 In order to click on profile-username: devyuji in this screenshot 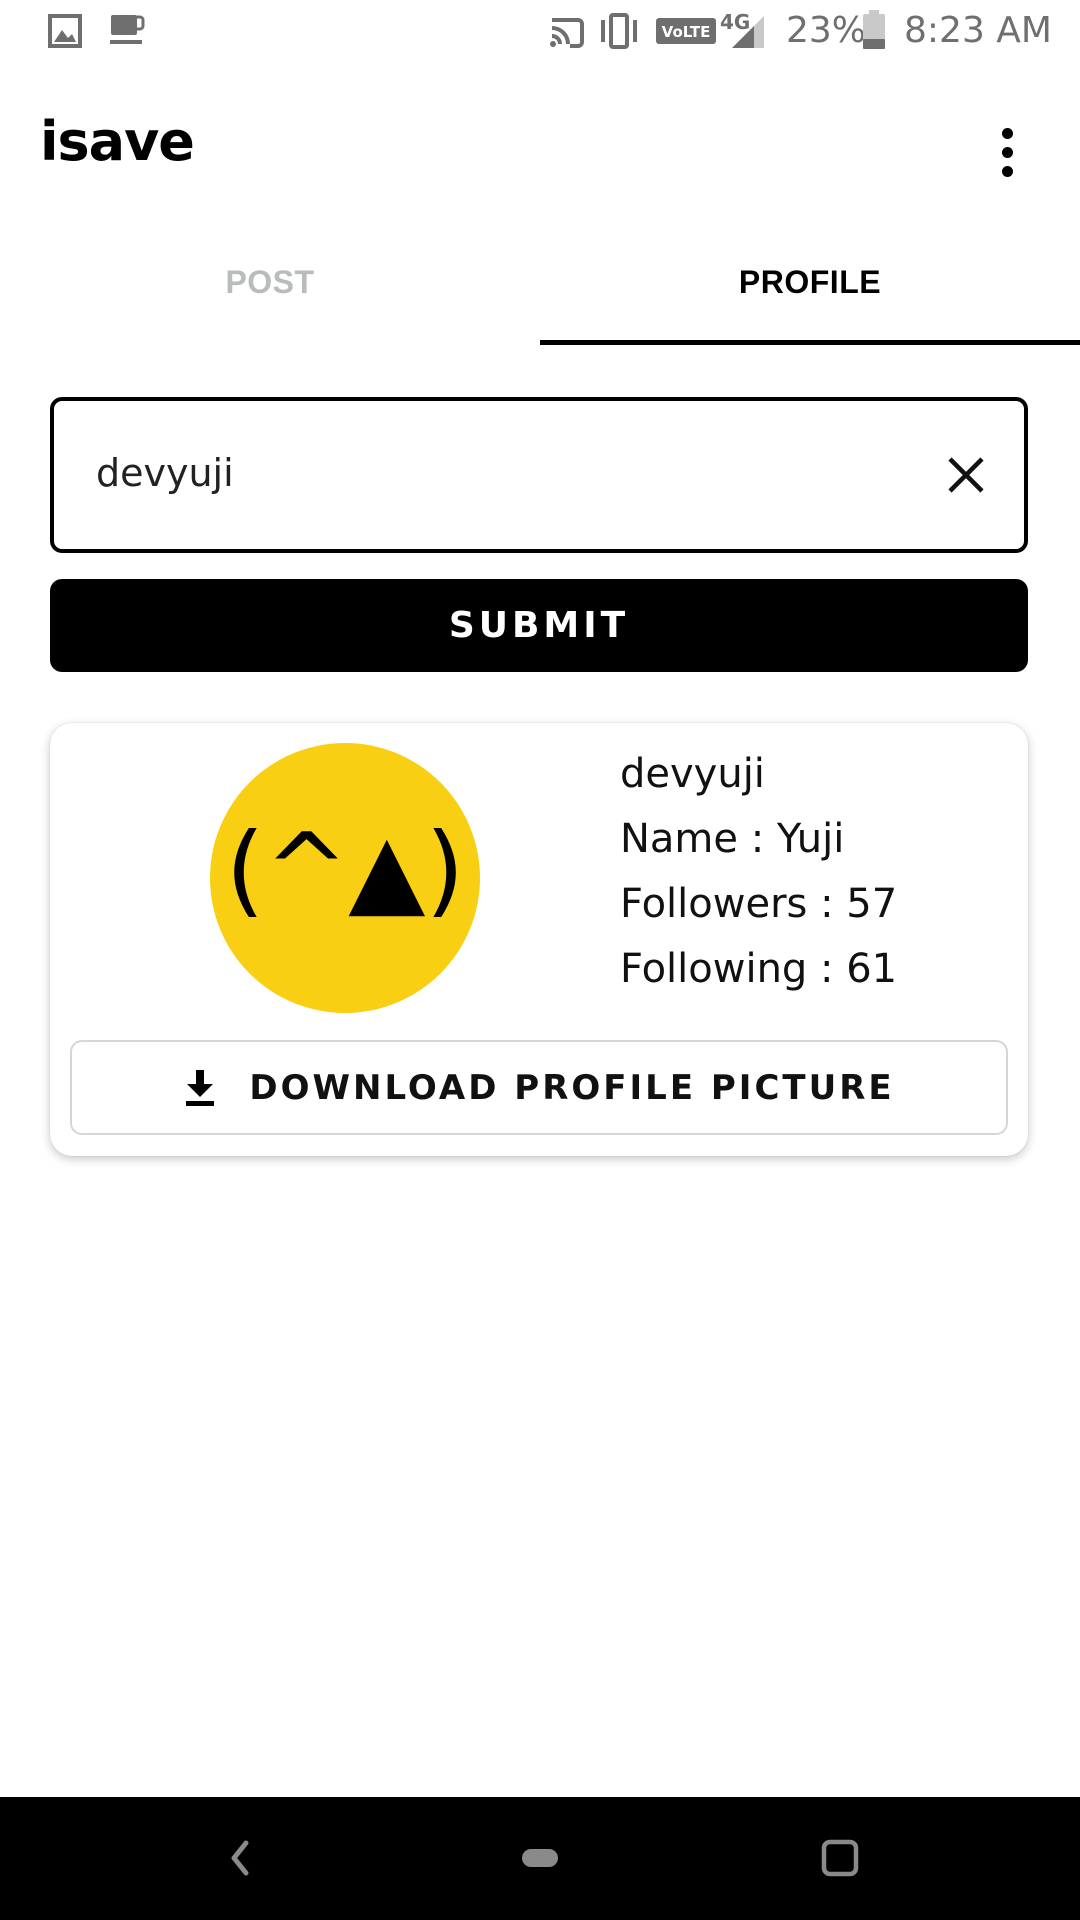, I will do `click(692, 774)`.